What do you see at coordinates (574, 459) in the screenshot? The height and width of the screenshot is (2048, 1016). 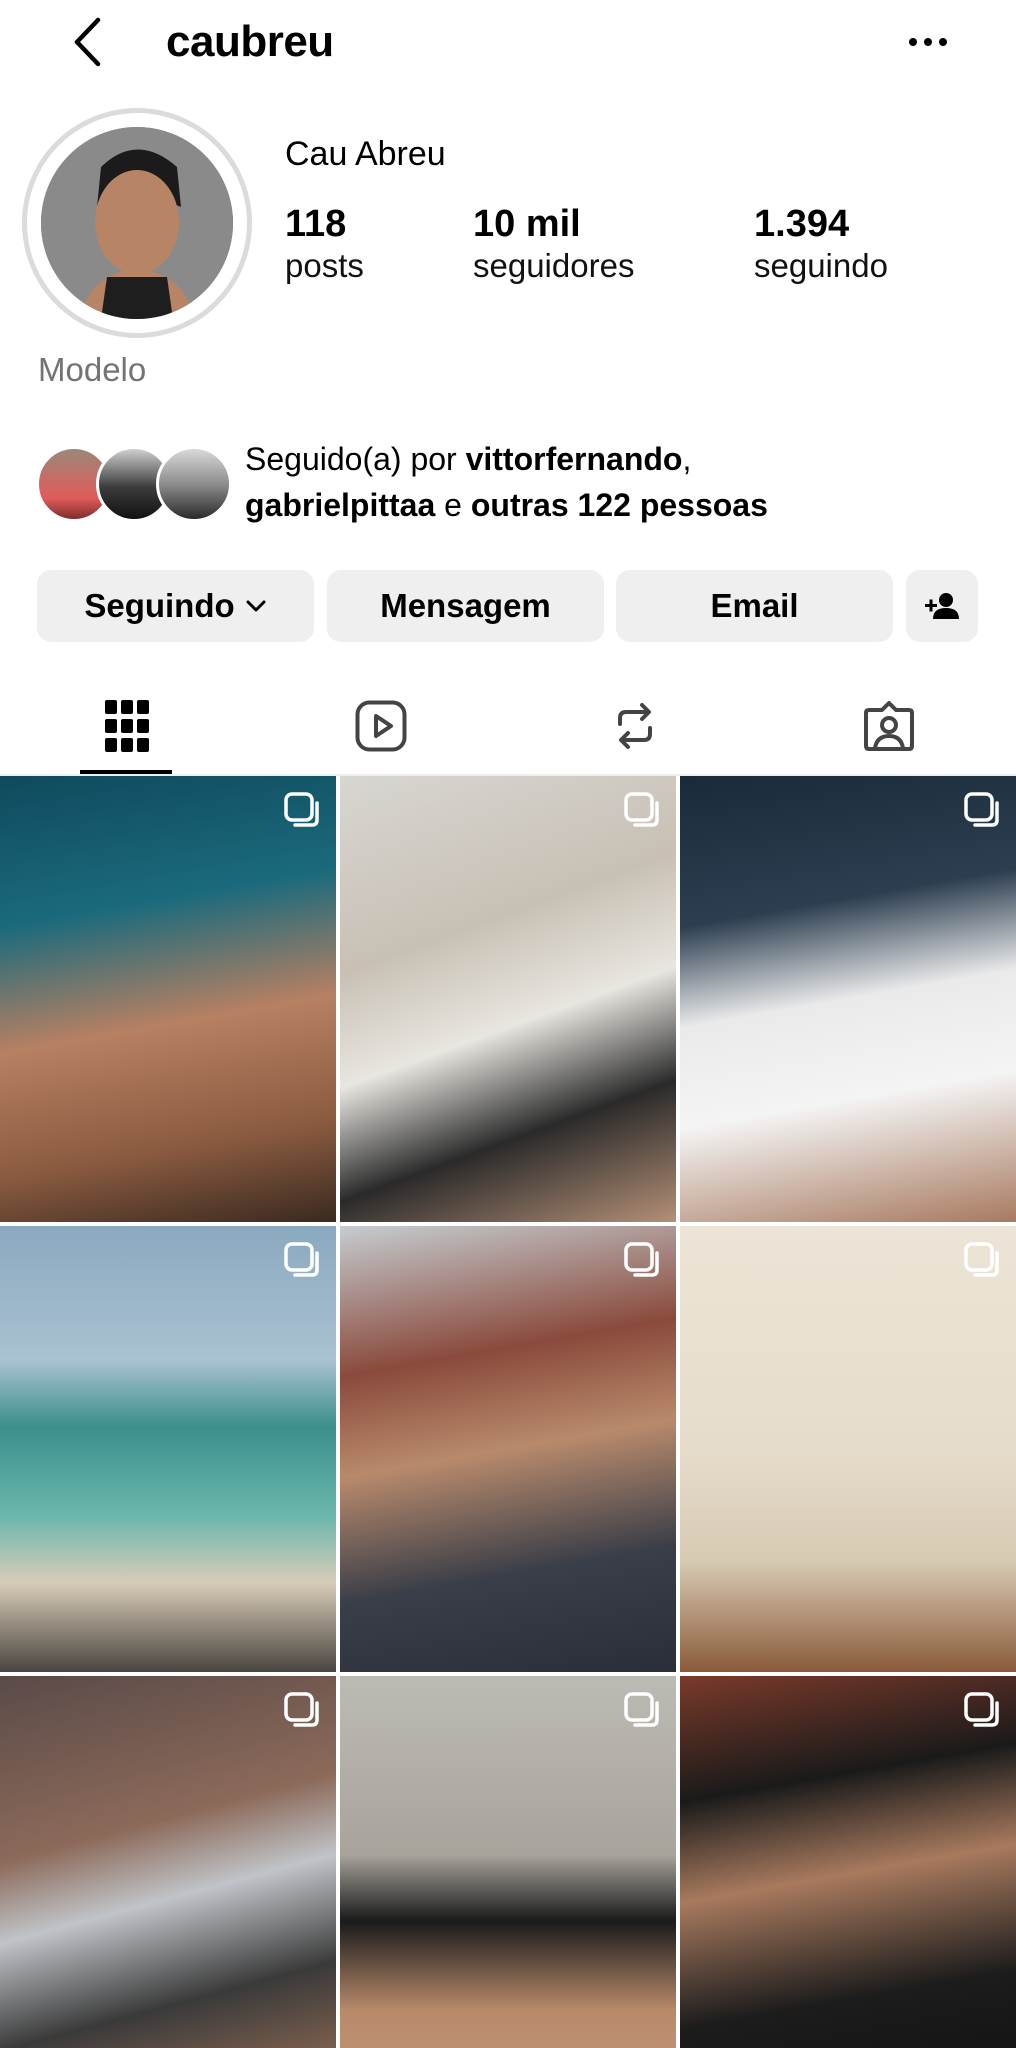 I see `mutual-user-link: vittorfernando` at bounding box center [574, 459].